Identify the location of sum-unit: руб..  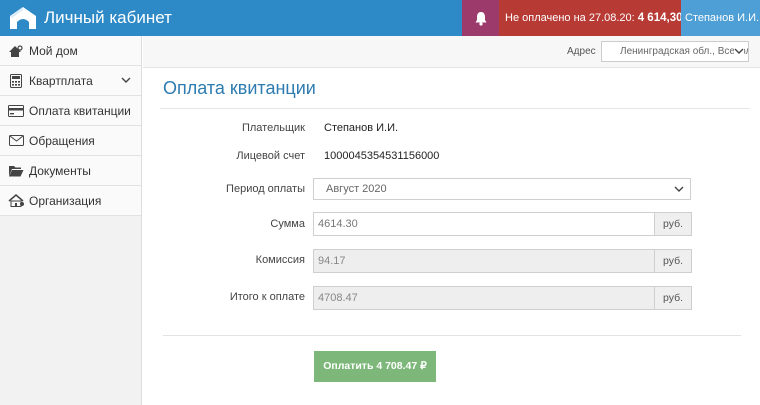
(673, 224).